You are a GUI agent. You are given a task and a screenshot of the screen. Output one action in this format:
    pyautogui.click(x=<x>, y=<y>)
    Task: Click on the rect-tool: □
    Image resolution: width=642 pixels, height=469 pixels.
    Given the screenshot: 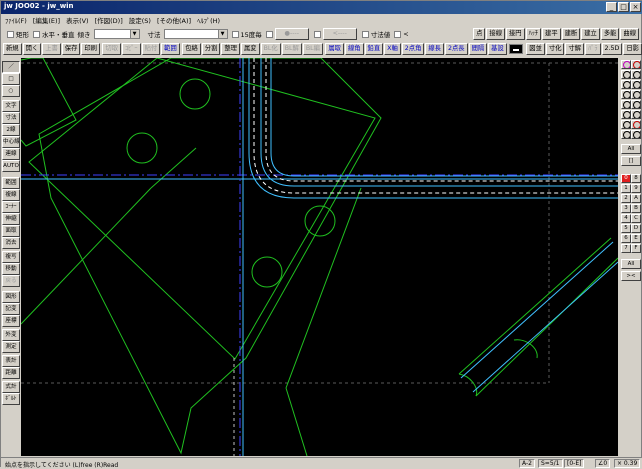 What is the action you would take?
    pyautogui.click(x=11, y=79)
    